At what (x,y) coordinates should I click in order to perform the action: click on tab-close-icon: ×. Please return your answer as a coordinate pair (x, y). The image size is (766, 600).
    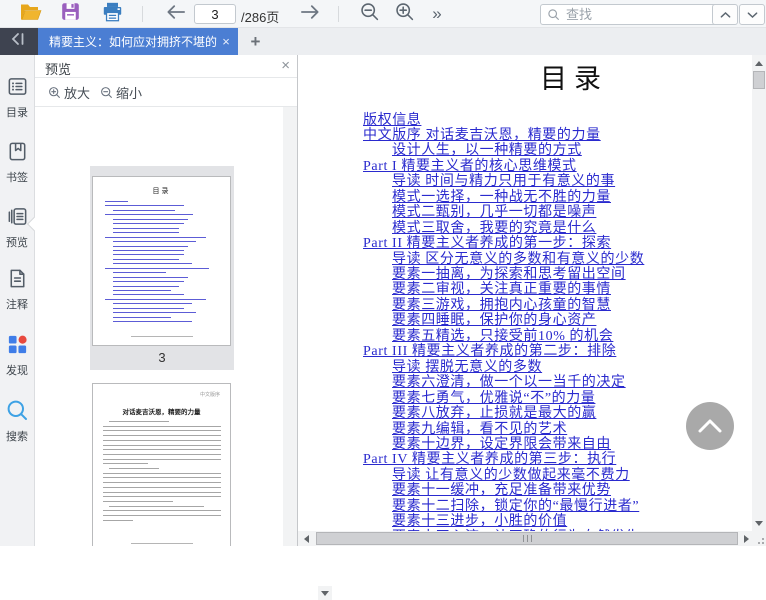
    Looking at the image, I should click on (226, 41).